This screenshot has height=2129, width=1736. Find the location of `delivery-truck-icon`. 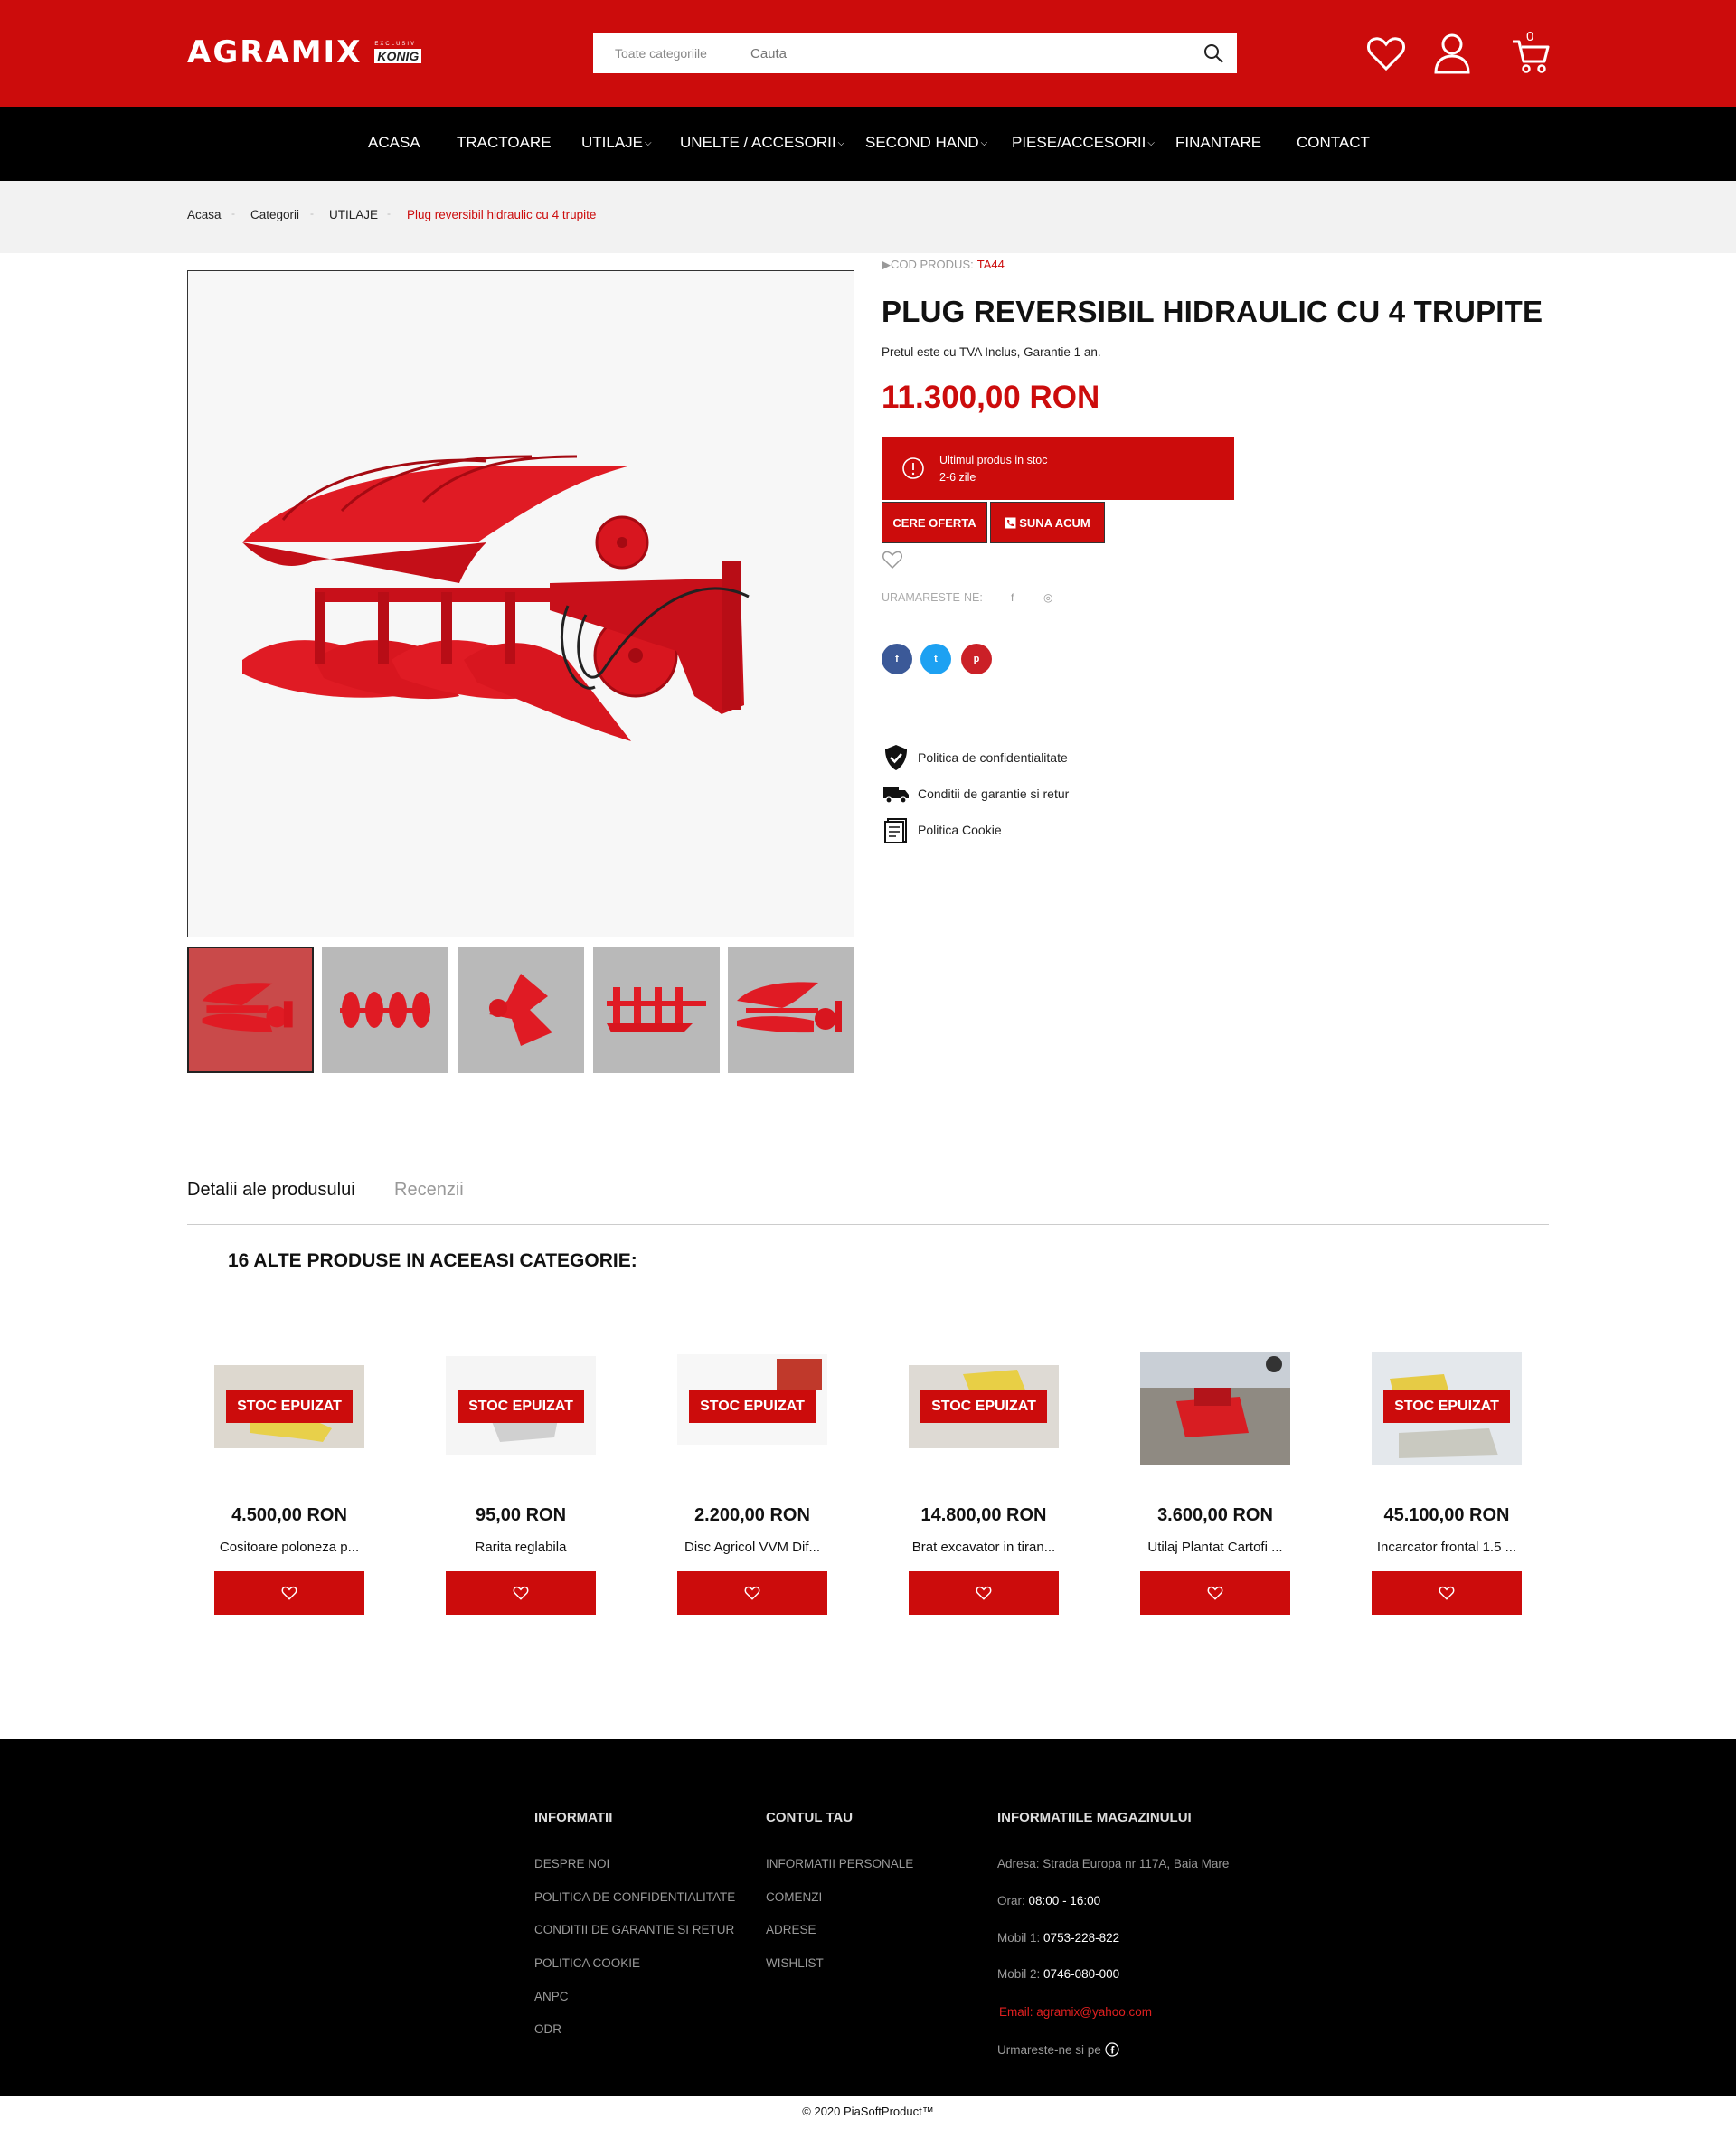

delivery-truck-icon is located at coordinates (896, 795).